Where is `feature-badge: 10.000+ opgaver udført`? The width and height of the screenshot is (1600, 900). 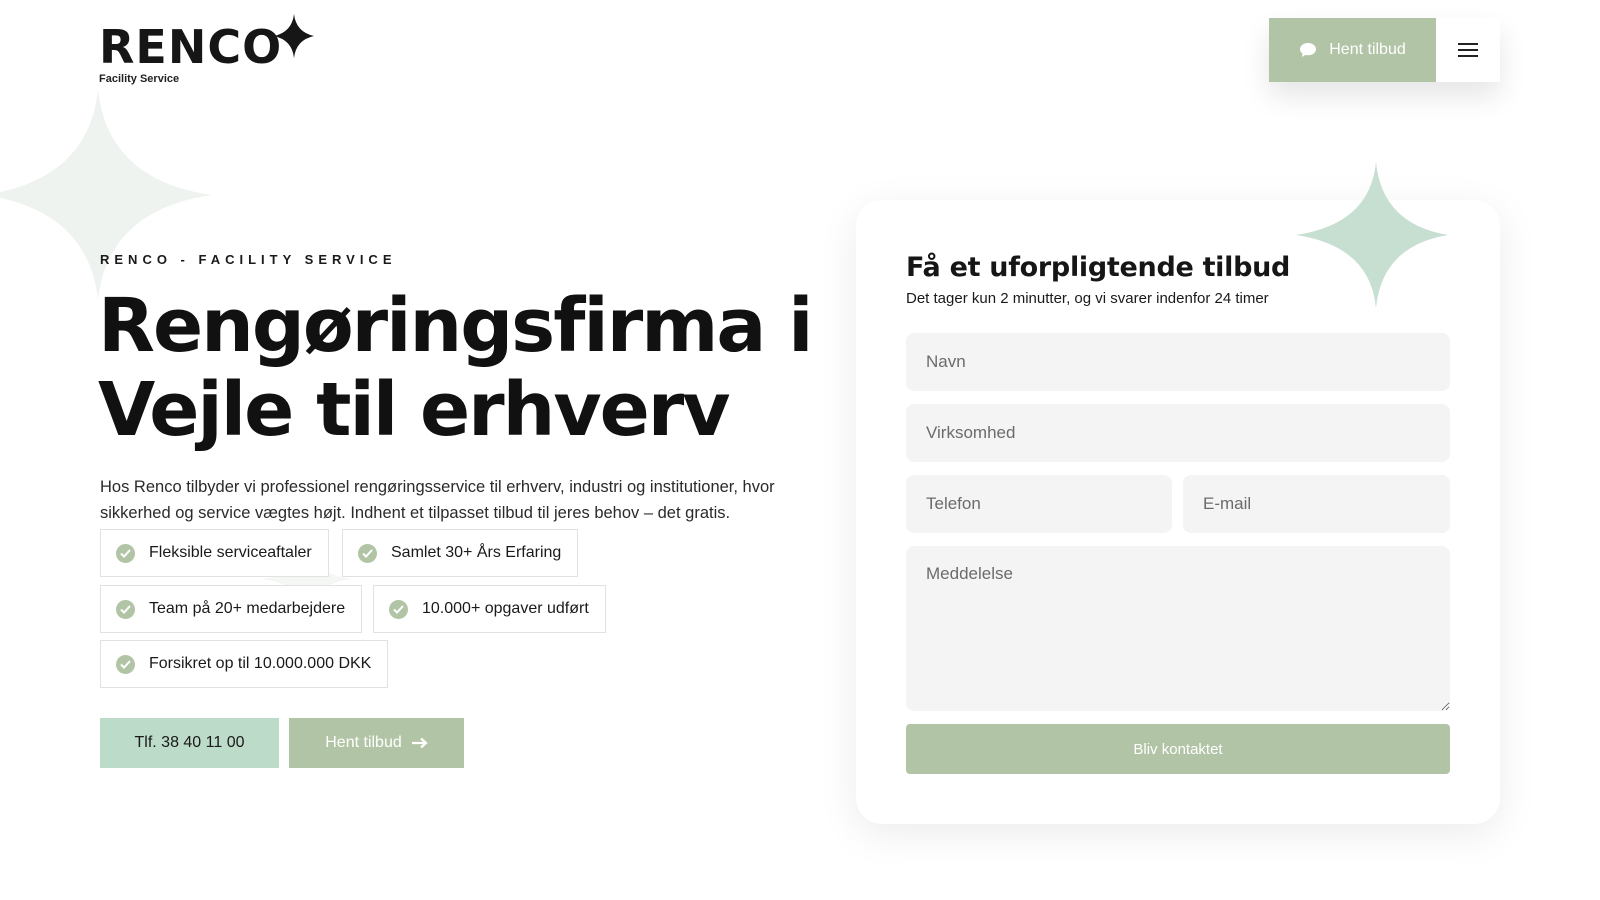
feature-badge: 10.000+ opgaver udført is located at coordinates (489, 609).